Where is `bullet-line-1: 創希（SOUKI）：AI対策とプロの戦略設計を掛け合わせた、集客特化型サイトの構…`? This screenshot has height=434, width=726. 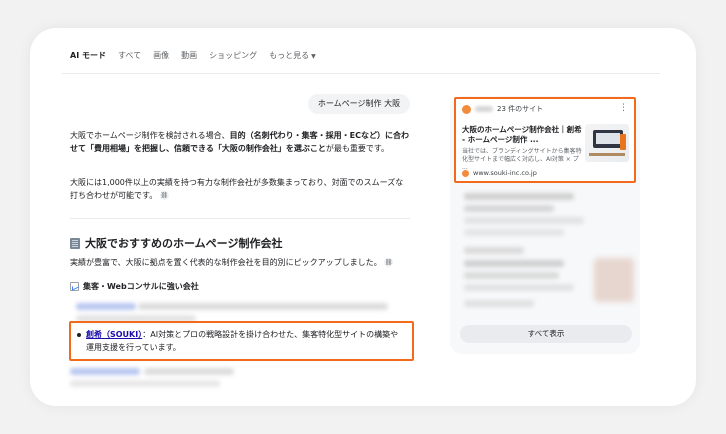
bullet-line-1: 創希（SOUKI）：AI対策とプロの戦略設計を掛け合わせた、集客特化型サイトの構… is located at coordinates (241, 334).